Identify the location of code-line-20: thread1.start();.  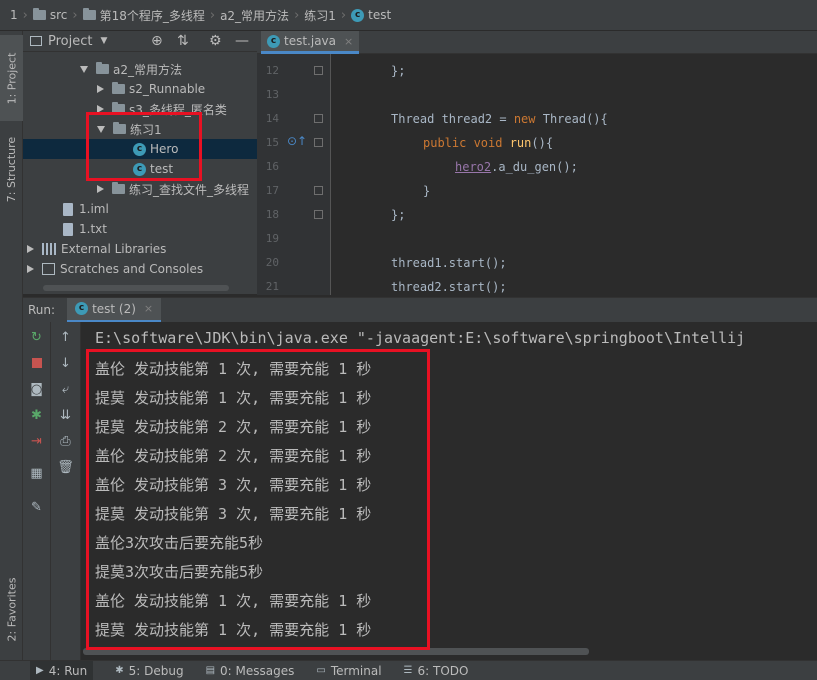
(449, 263).